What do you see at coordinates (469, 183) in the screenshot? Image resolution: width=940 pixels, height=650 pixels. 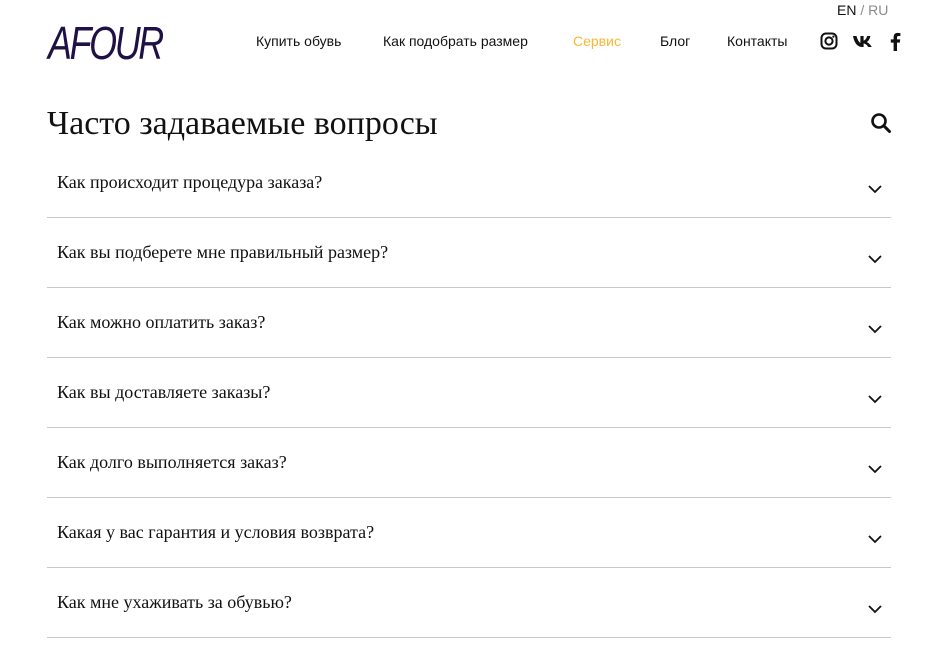 I see `faq-item: Как происходит процедура заказа?` at bounding box center [469, 183].